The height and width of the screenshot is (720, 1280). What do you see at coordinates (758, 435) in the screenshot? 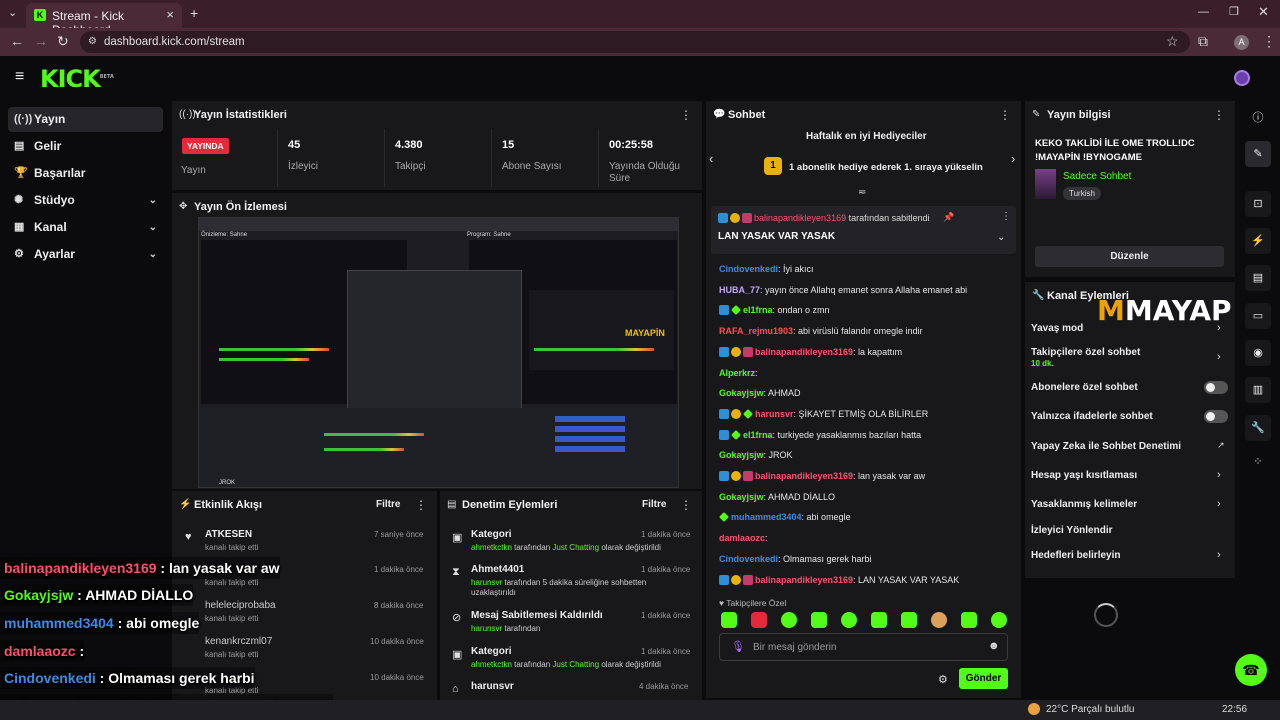
I see `chat-username: el1frna` at bounding box center [758, 435].